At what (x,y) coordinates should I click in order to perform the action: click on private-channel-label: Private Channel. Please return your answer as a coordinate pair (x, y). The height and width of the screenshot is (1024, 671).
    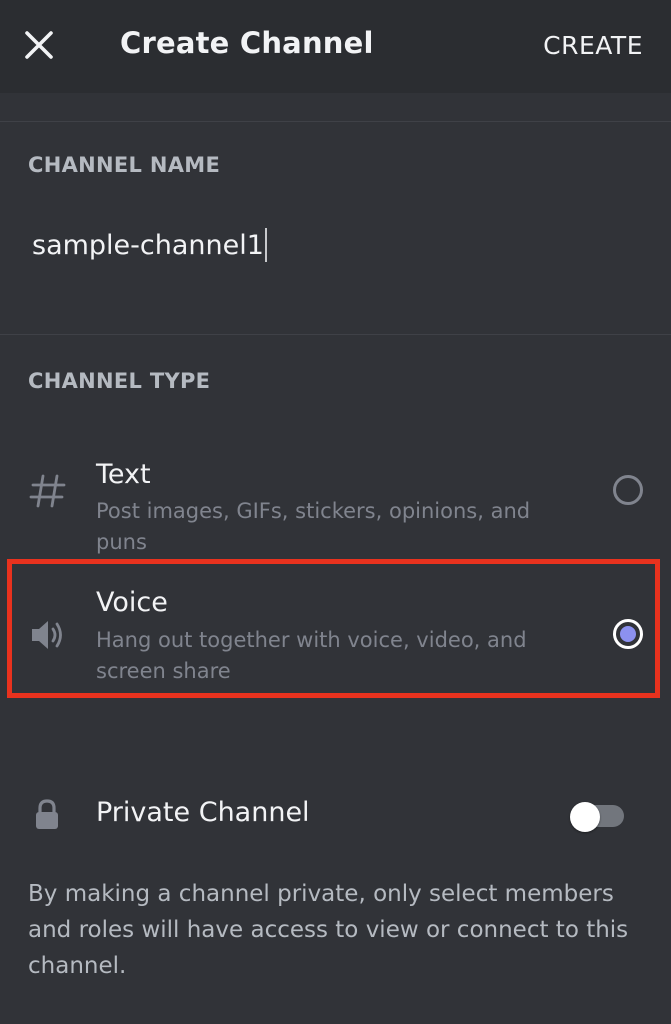
    Looking at the image, I should click on (203, 812).